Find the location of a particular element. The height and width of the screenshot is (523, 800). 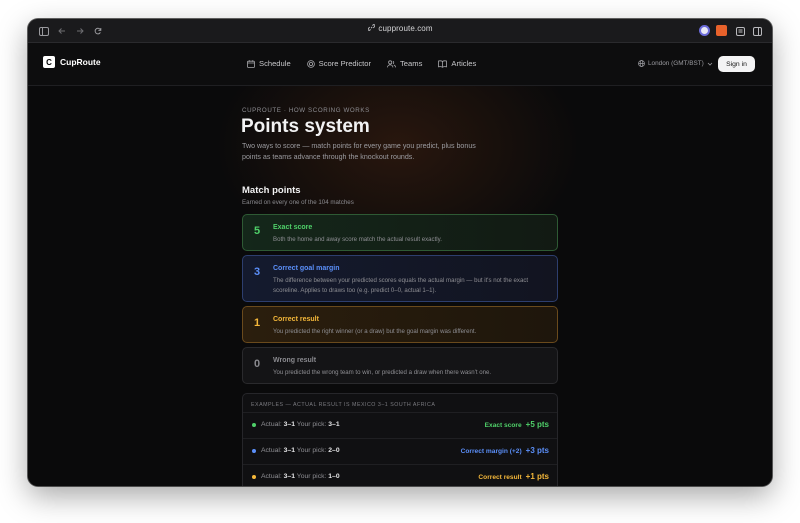

card-title: Exact score is located at coordinates (293, 227).